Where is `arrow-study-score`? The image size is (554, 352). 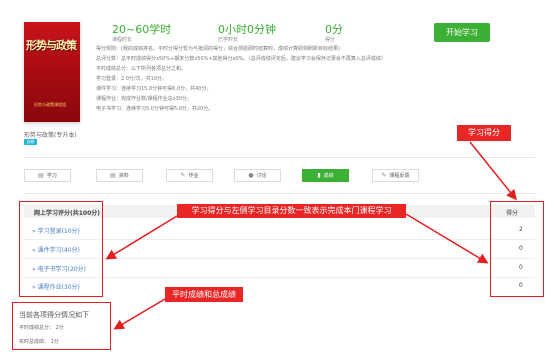
arrow-study-score is located at coordinates (493, 171).